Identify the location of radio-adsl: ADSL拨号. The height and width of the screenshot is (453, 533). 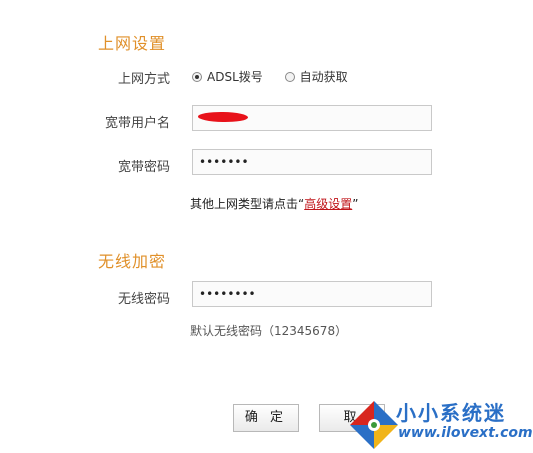
(227, 76).